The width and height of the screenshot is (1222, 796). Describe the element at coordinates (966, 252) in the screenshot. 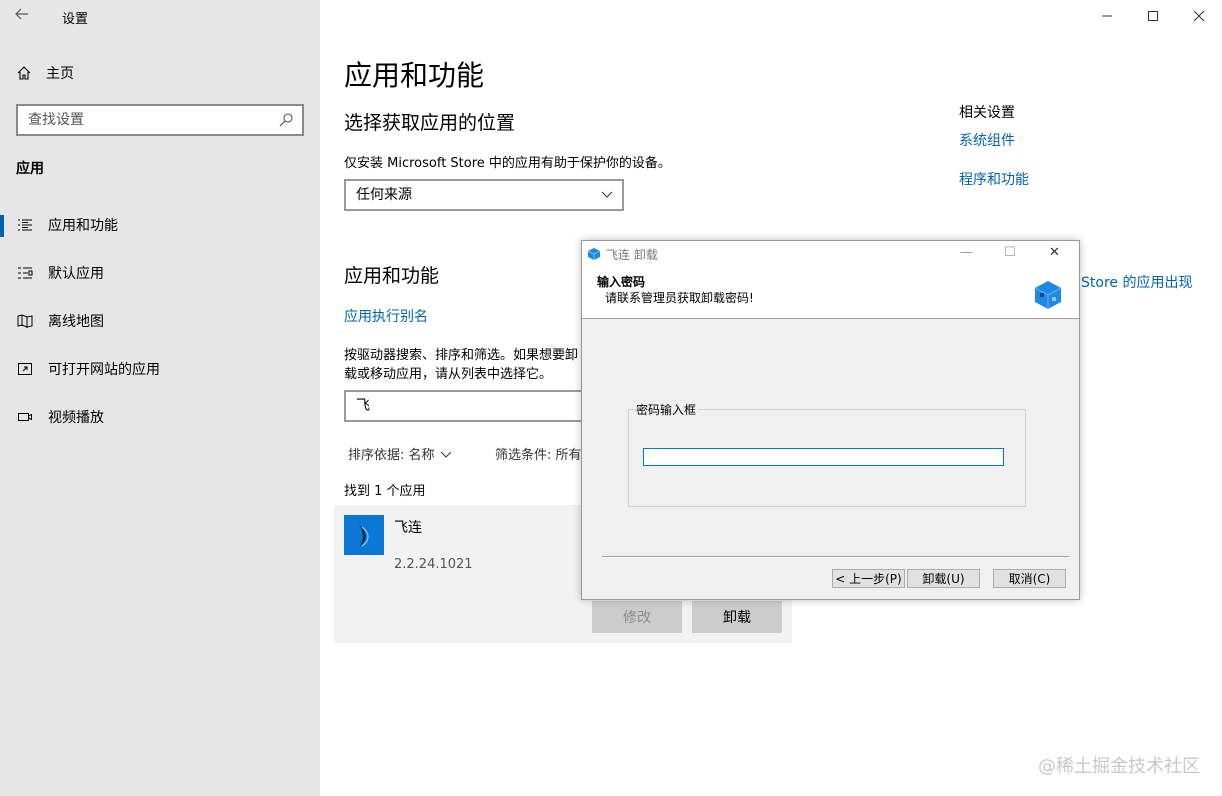

I see `minimize-icon: —` at that location.